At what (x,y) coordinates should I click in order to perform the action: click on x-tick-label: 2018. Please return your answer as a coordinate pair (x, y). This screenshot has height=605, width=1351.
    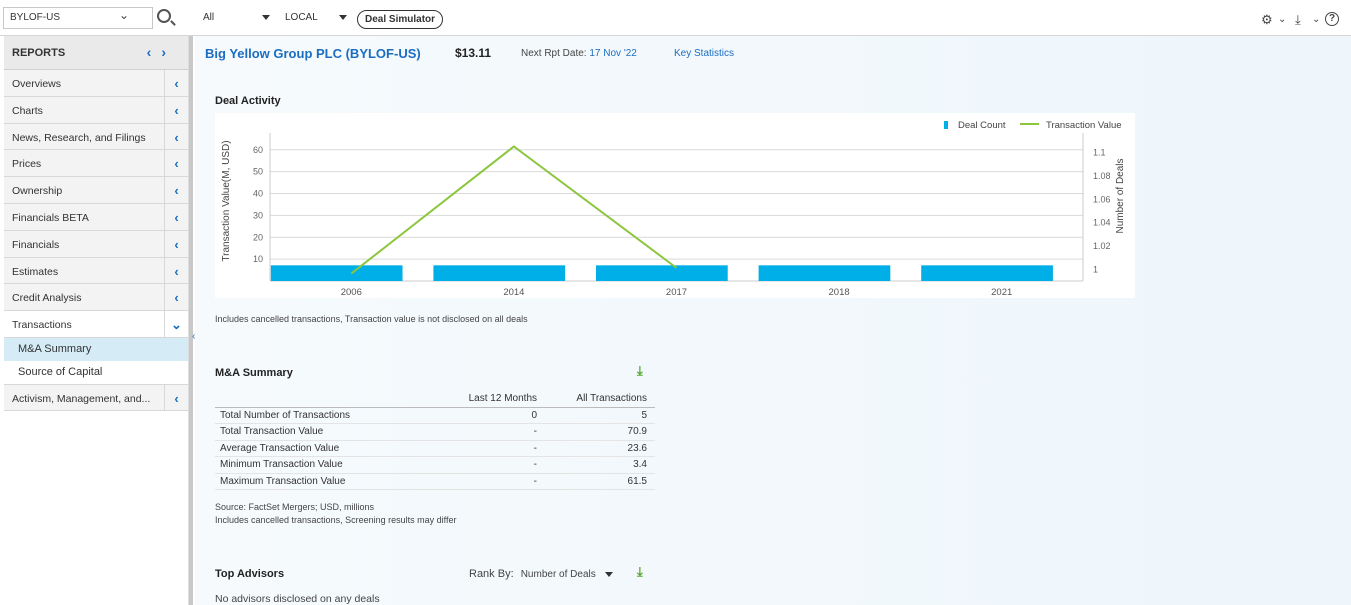
    Looking at the image, I should click on (839, 292).